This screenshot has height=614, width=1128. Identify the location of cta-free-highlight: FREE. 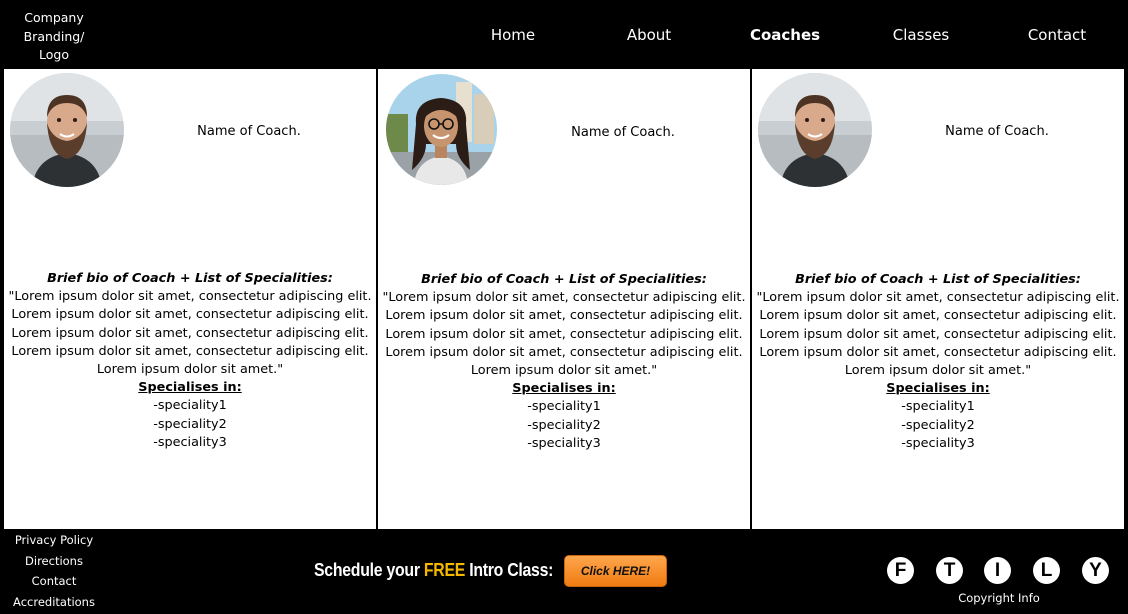
(444, 570).